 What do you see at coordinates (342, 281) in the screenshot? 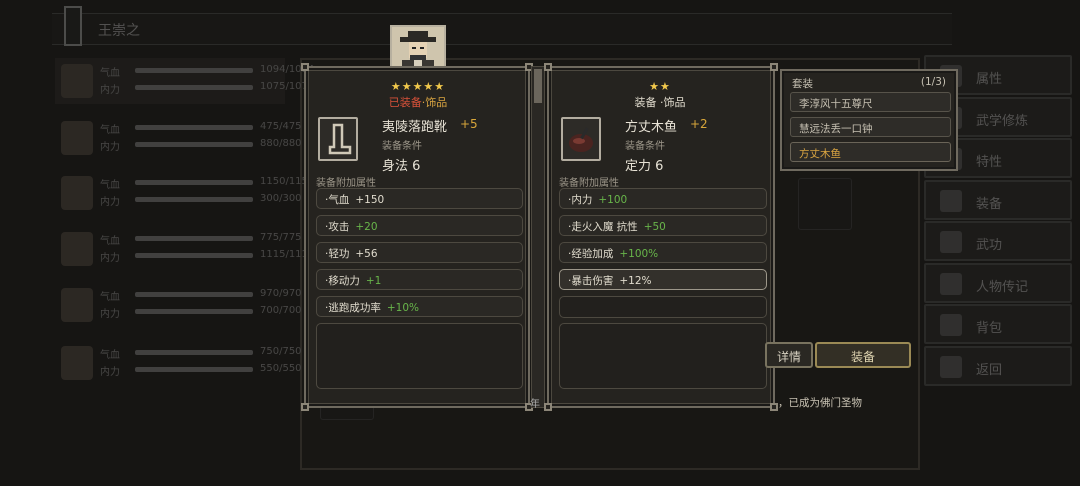
I see `attribute-name: ·移动力` at bounding box center [342, 281].